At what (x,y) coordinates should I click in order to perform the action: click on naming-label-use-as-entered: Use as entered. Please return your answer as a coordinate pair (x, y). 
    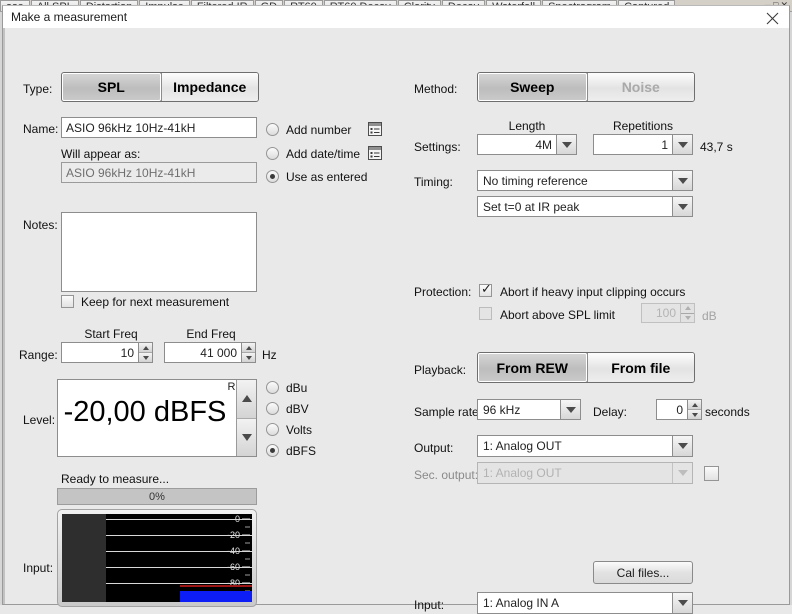
    Looking at the image, I should click on (327, 177).